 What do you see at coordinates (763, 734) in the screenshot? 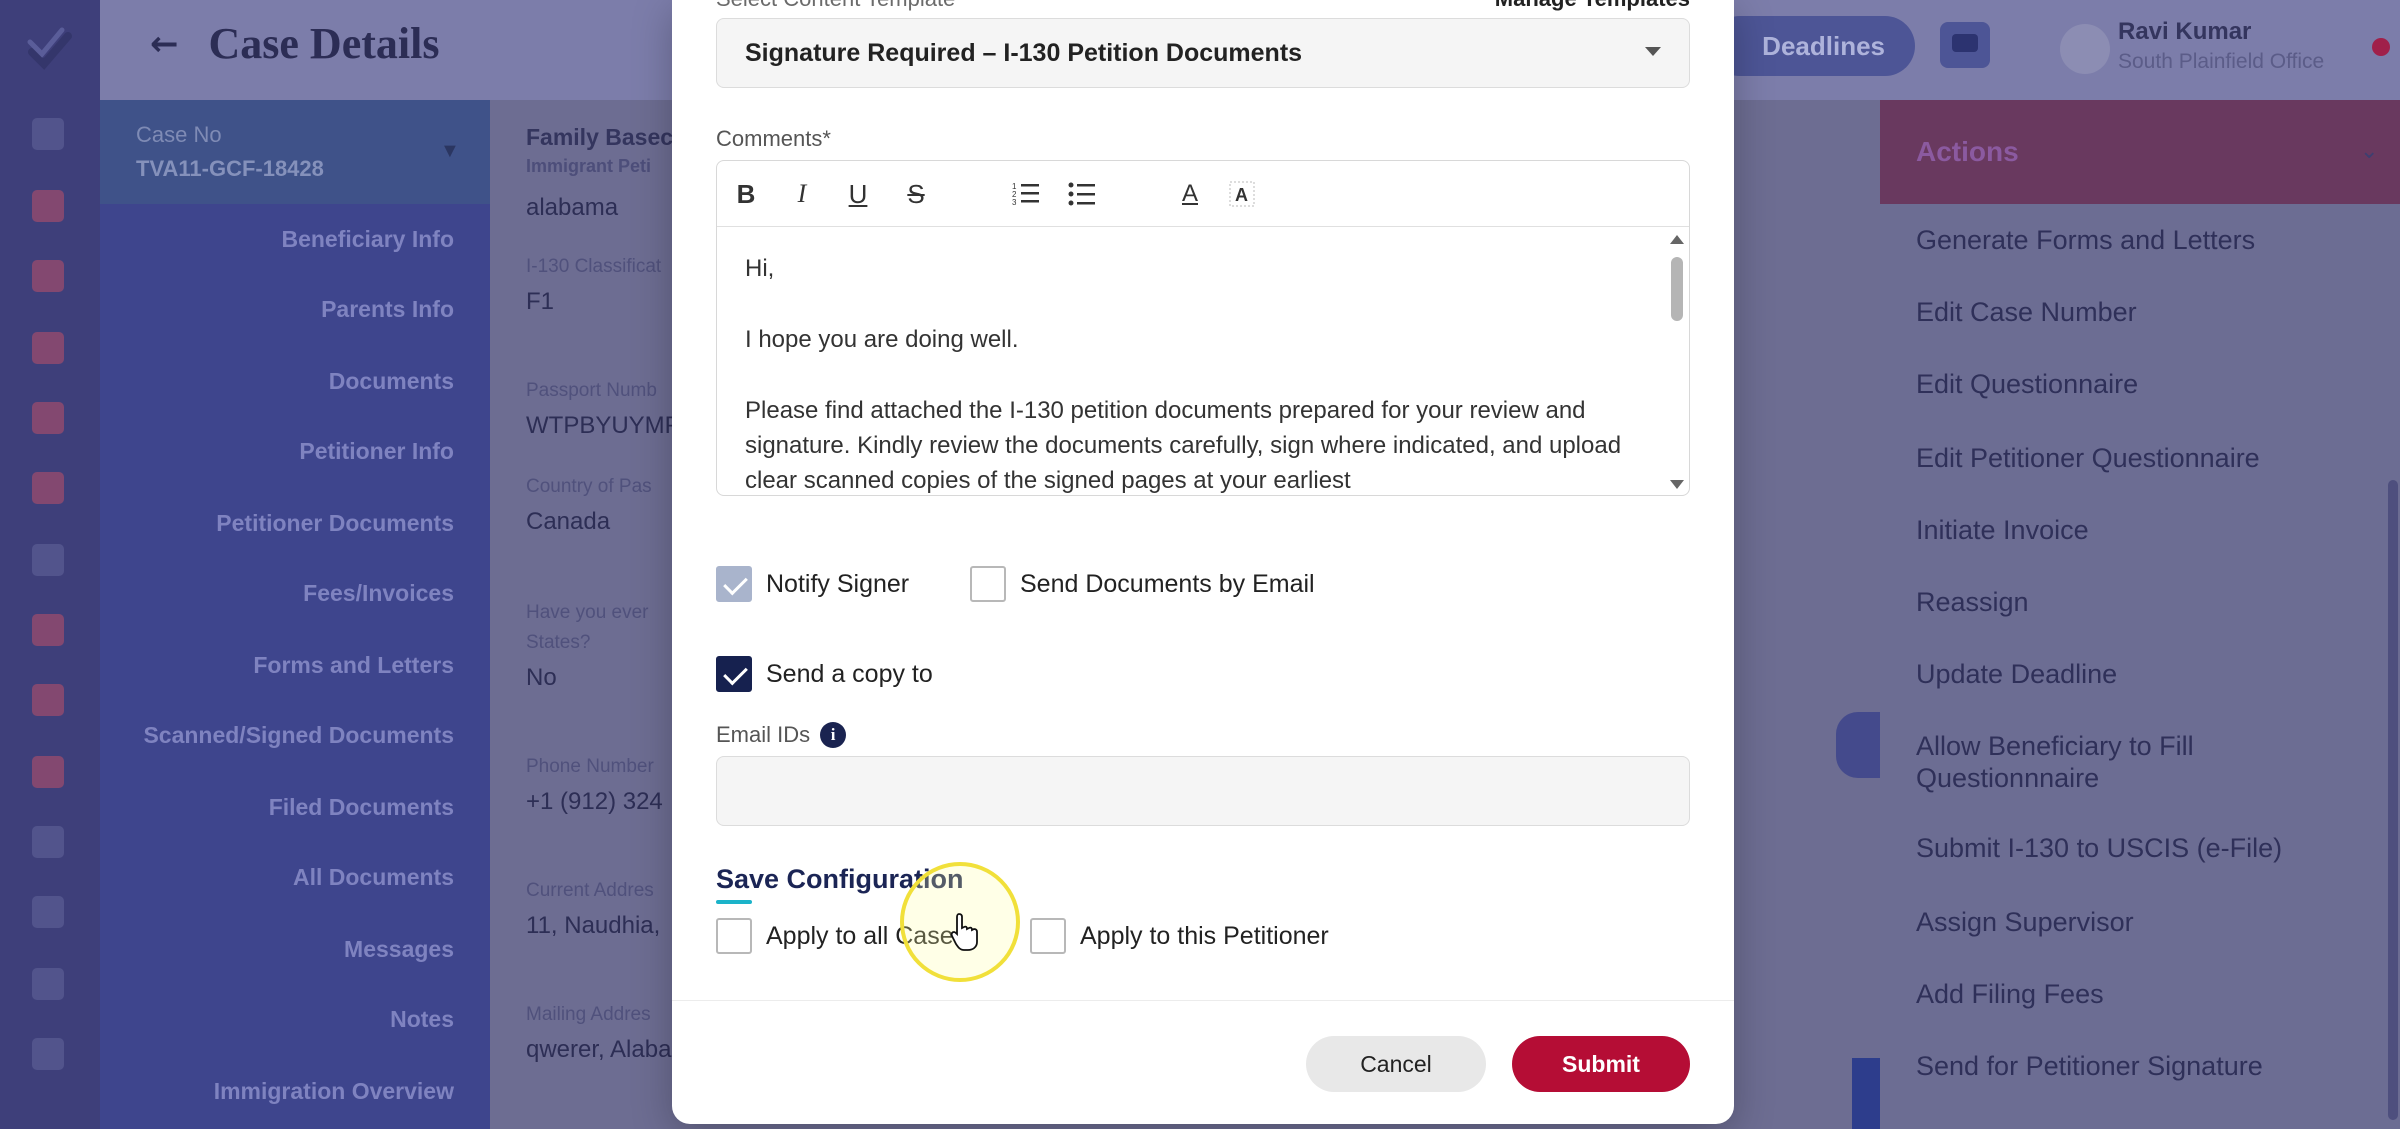
I see `email-ids-label: Email IDs` at bounding box center [763, 734].